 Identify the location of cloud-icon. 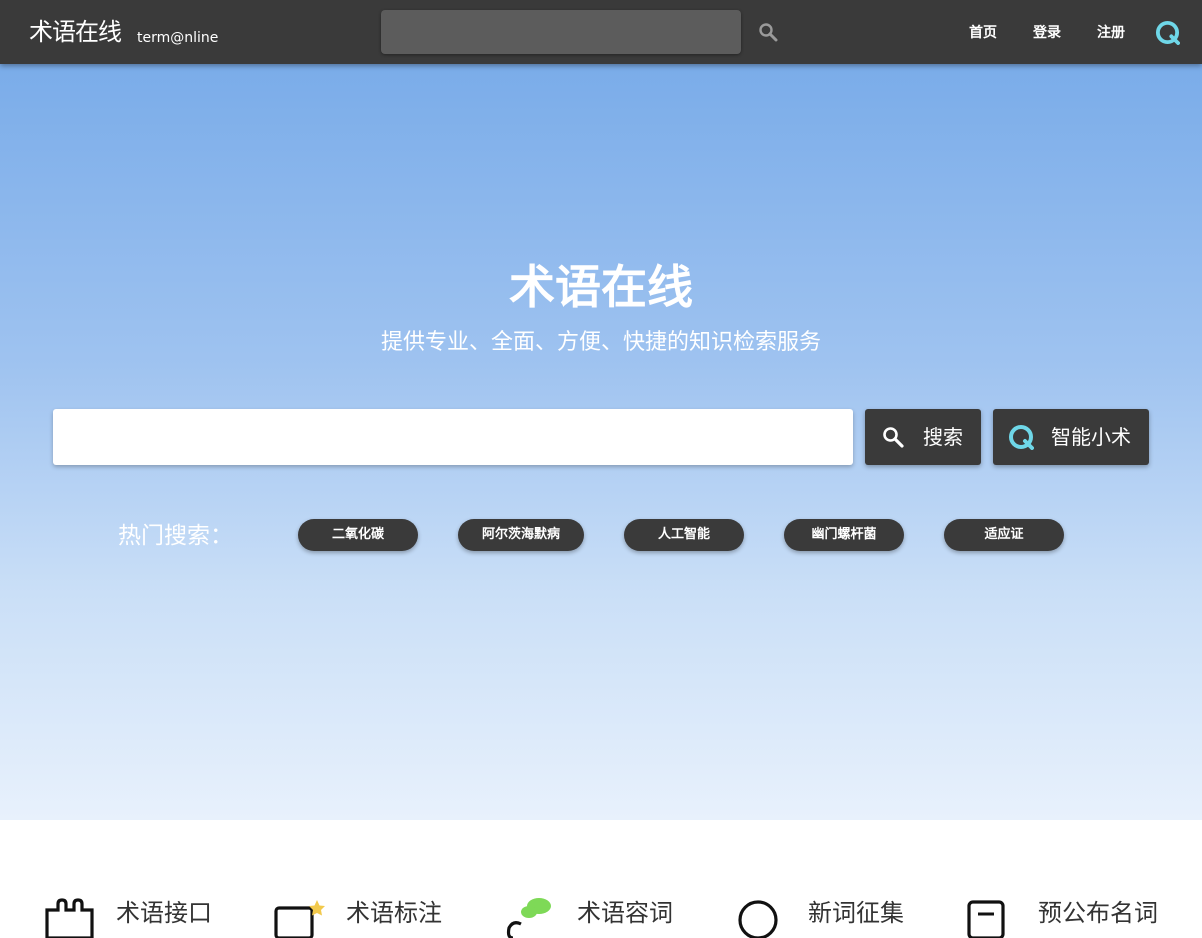
(528, 918).